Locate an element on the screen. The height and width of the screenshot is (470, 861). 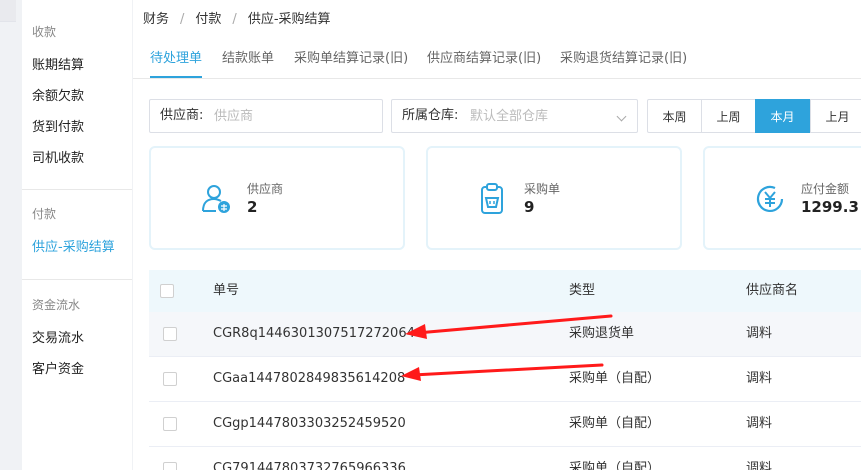
sidebar-item-customer-funds: 客户资金 is located at coordinates (77, 369).